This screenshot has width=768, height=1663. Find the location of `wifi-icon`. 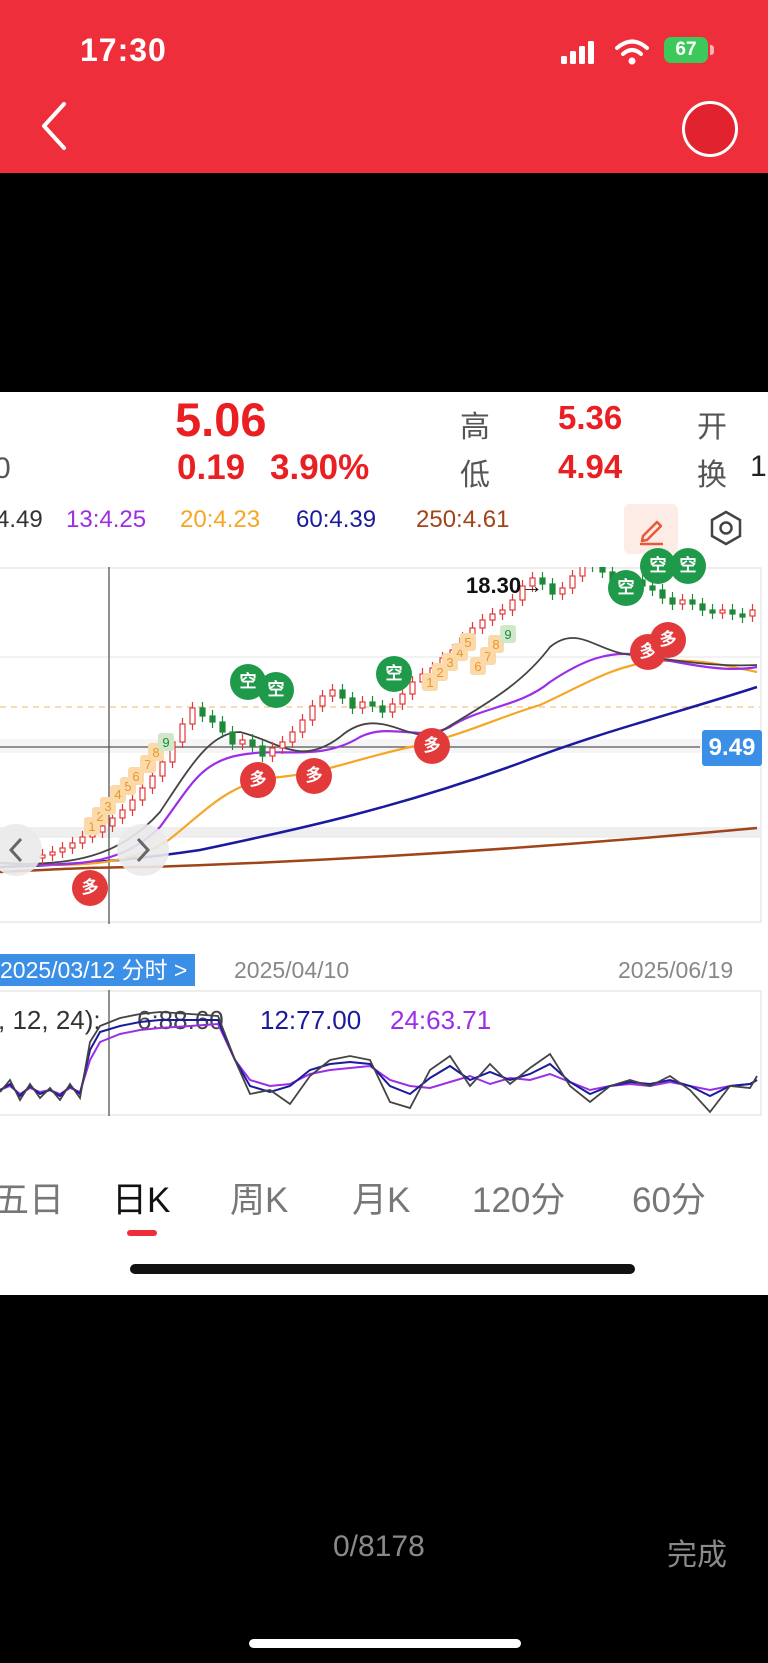

wifi-icon is located at coordinates (632, 54).